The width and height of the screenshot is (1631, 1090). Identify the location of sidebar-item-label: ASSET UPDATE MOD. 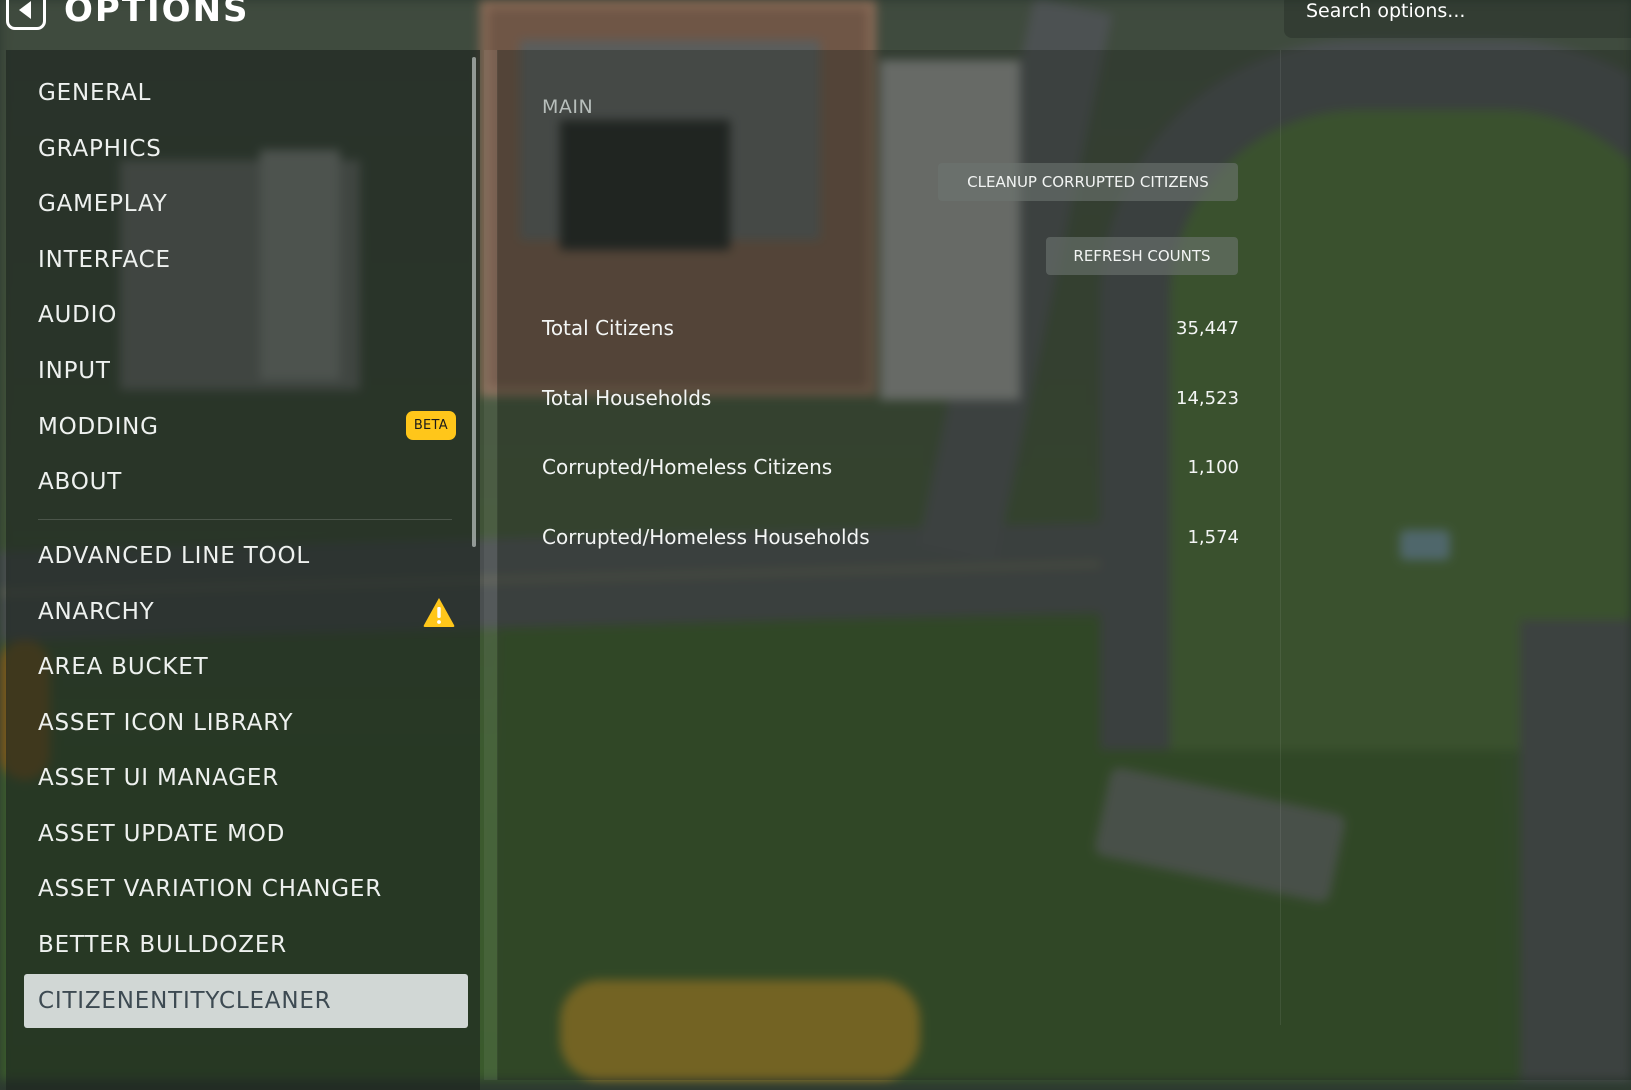
(162, 834).